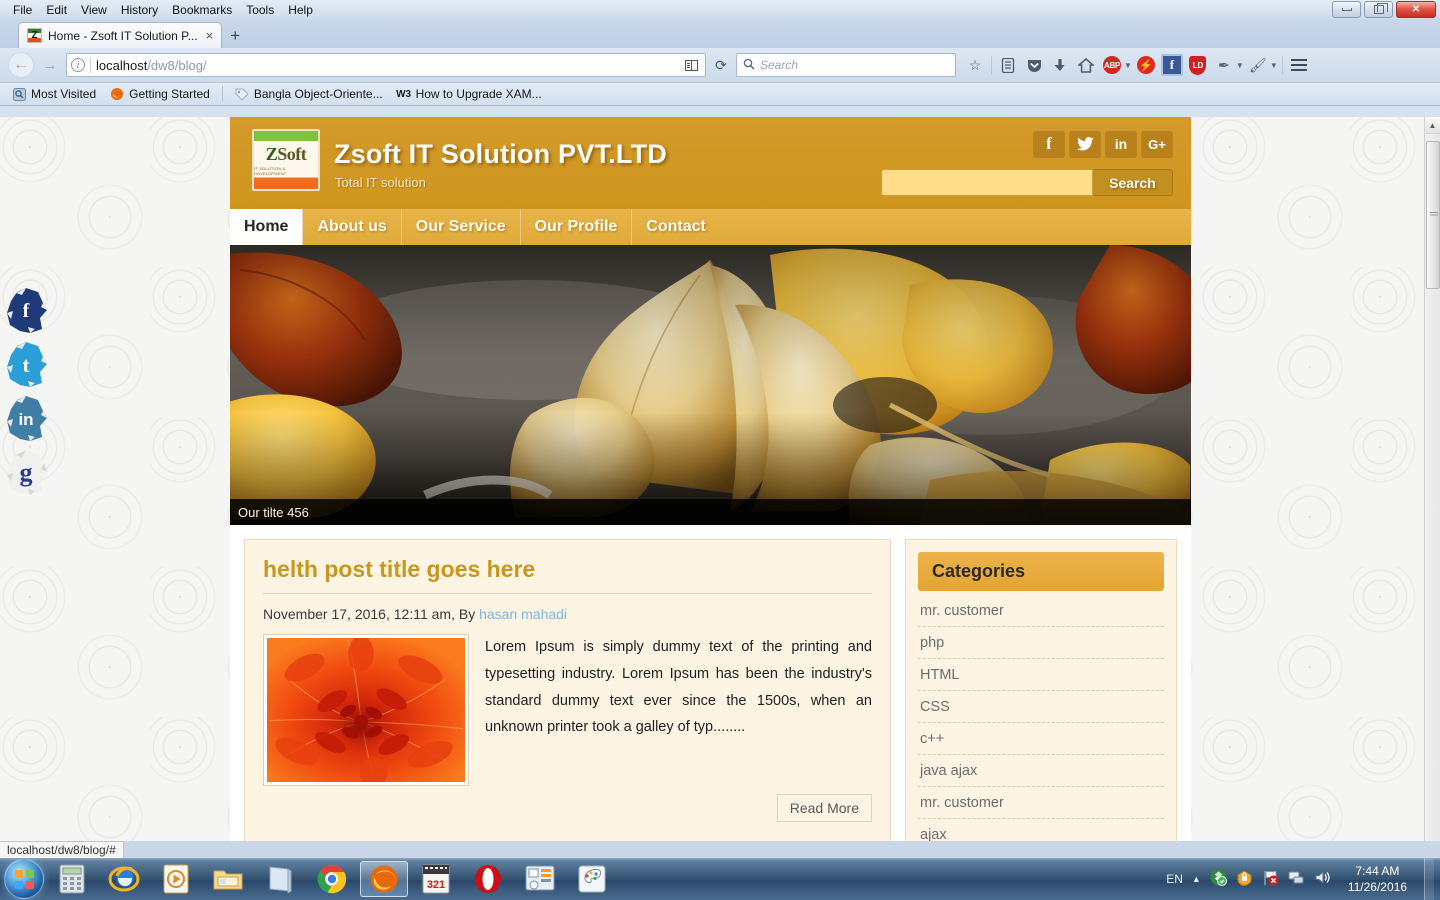 This screenshot has width=1440, height=900. I want to click on menu-bookmarks: Bookmarks, so click(202, 10).